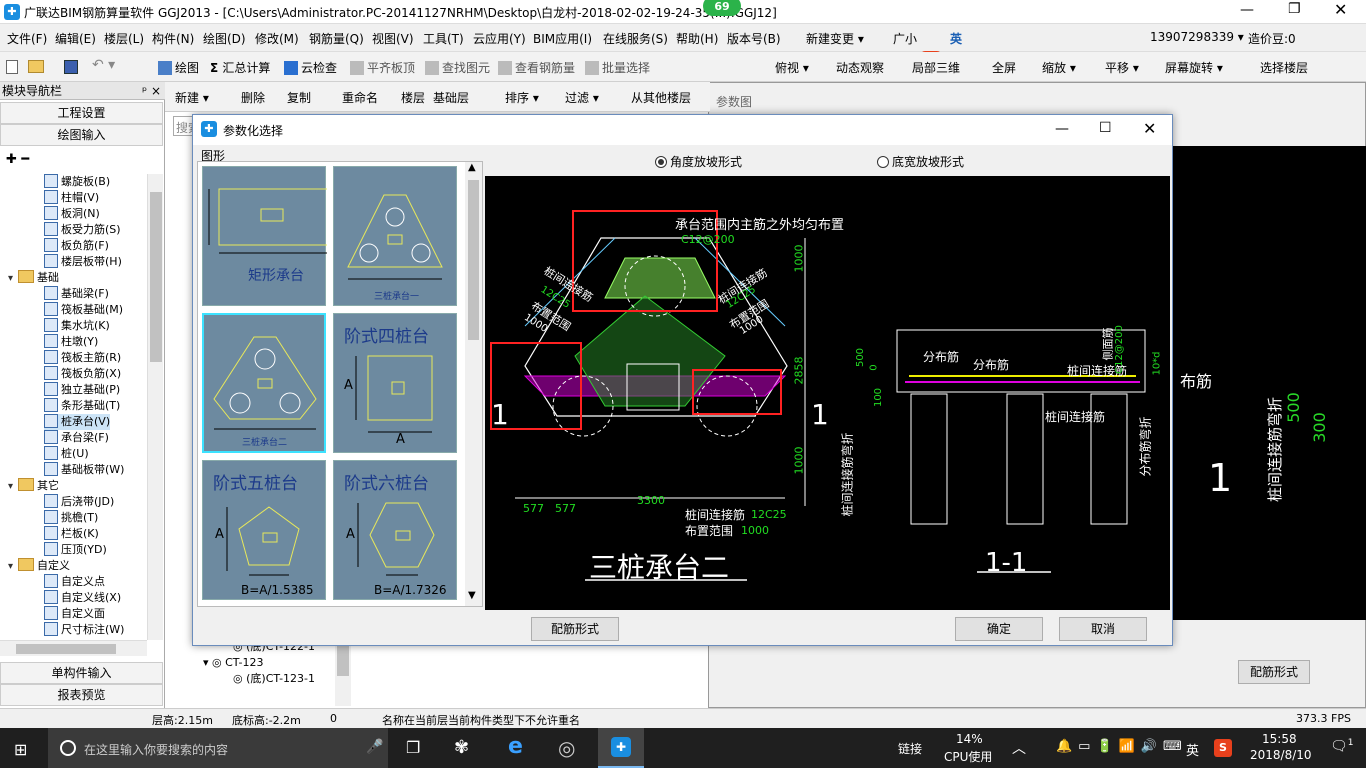 This screenshot has width=1366, height=768. I want to click on tree-item: 承台梁(F), so click(76, 438).